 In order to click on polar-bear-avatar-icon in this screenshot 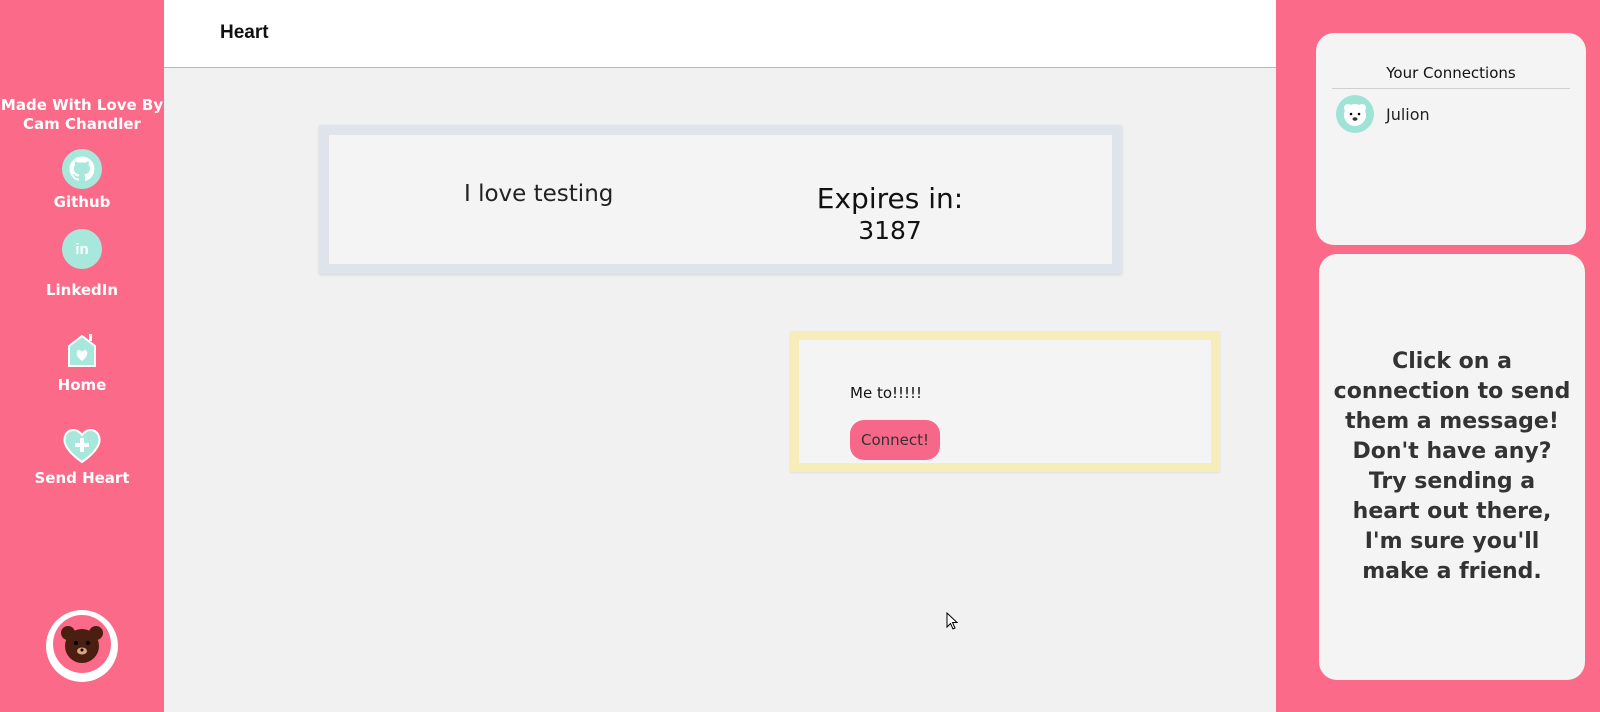, I will do `click(1355, 114)`.